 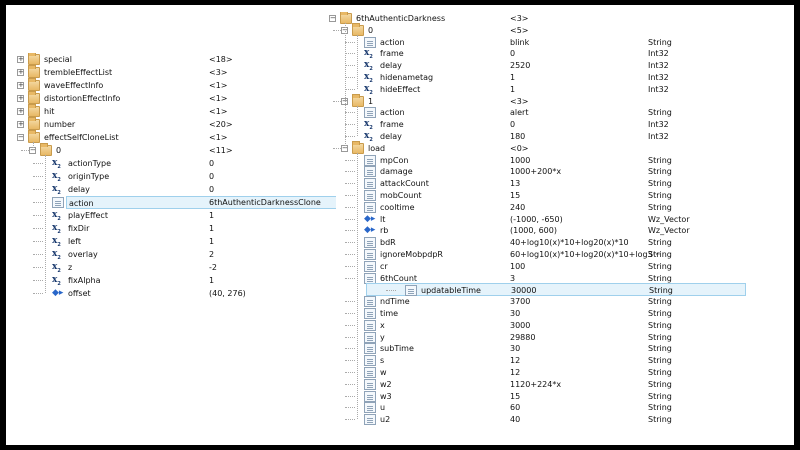 What do you see at coordinates (124, 98) in the screenshot?
I see `node-name-cell: distortionEffectInfo` at bounding box center [124, 98].